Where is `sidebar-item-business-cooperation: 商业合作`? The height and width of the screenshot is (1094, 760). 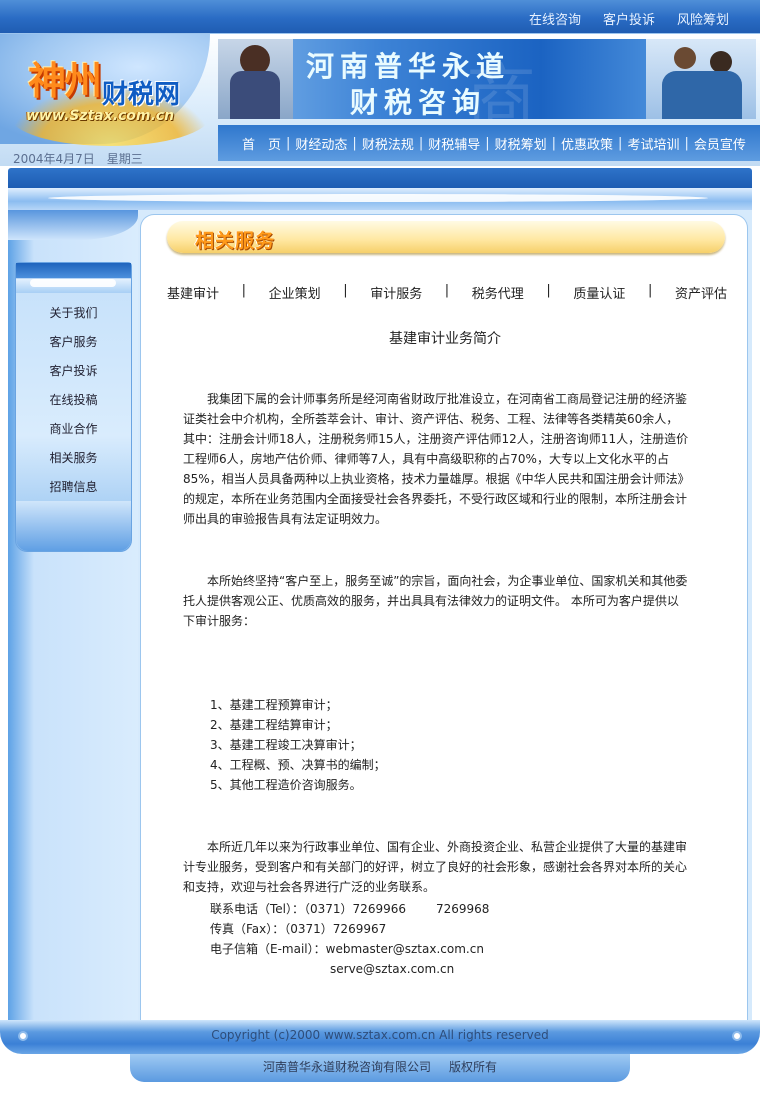
sidebar-item-business-cooperation: 商业合作 is located at coordinates (73, 429).